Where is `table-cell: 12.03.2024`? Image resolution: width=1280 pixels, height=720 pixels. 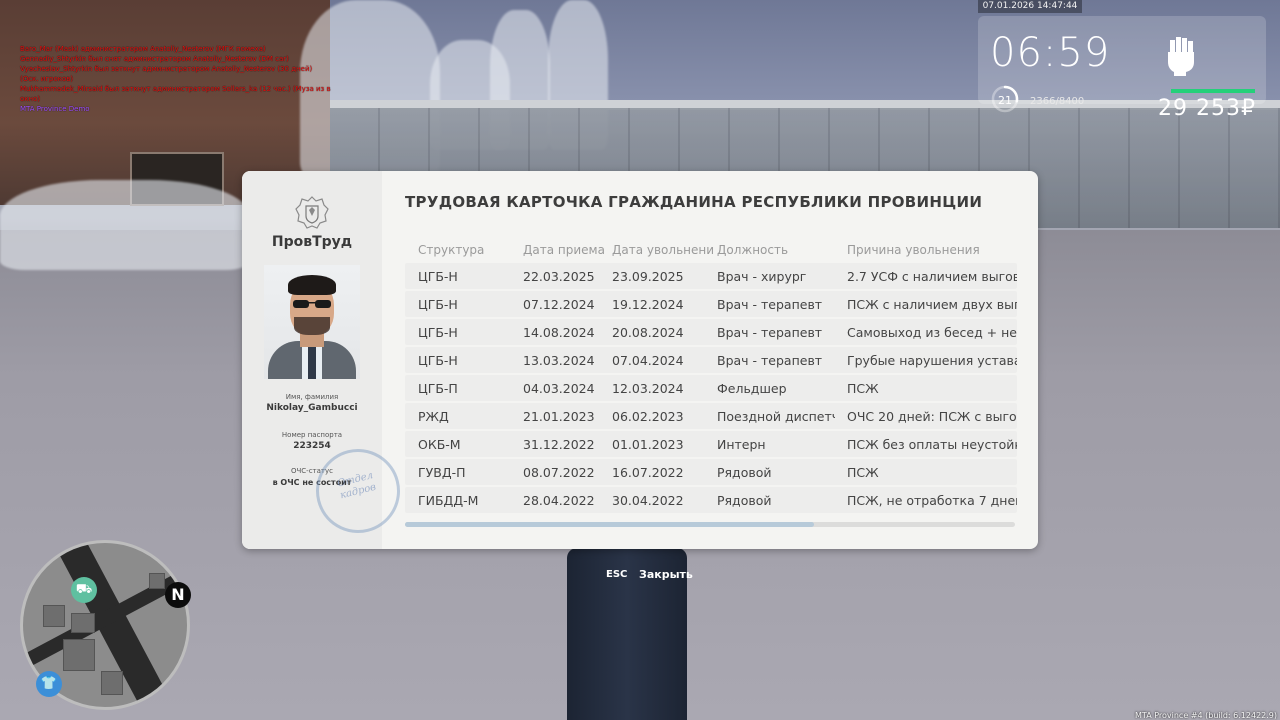
table-cell: 12.03.2024 is located at coordinates (648, 388).